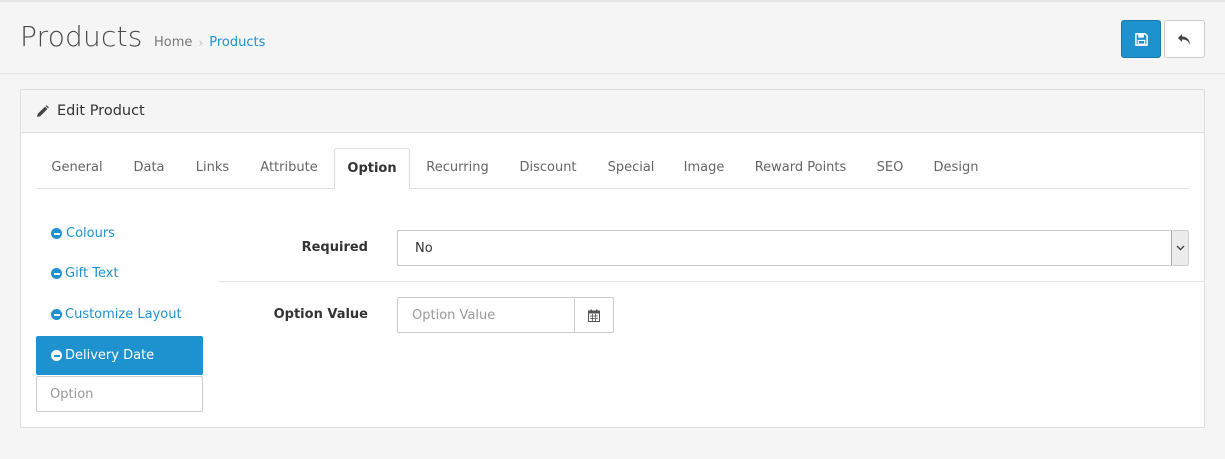  Describe the element at coordinates (711, 281) in the screenshot. I see `form-row-divider` at that location.